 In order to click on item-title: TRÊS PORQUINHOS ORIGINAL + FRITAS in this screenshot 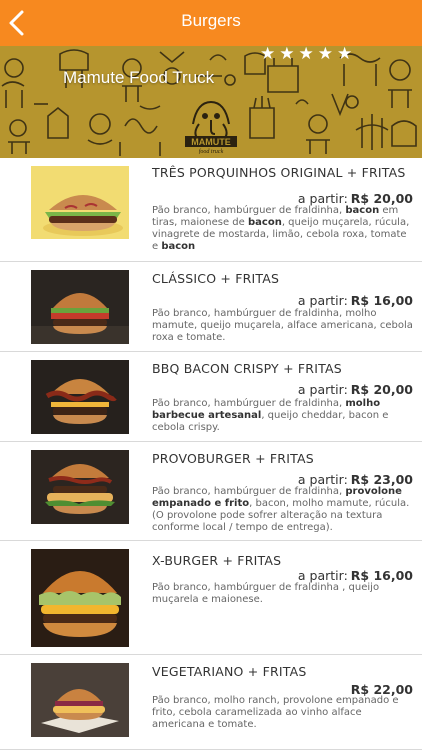, I will do `click(279, 172)`.